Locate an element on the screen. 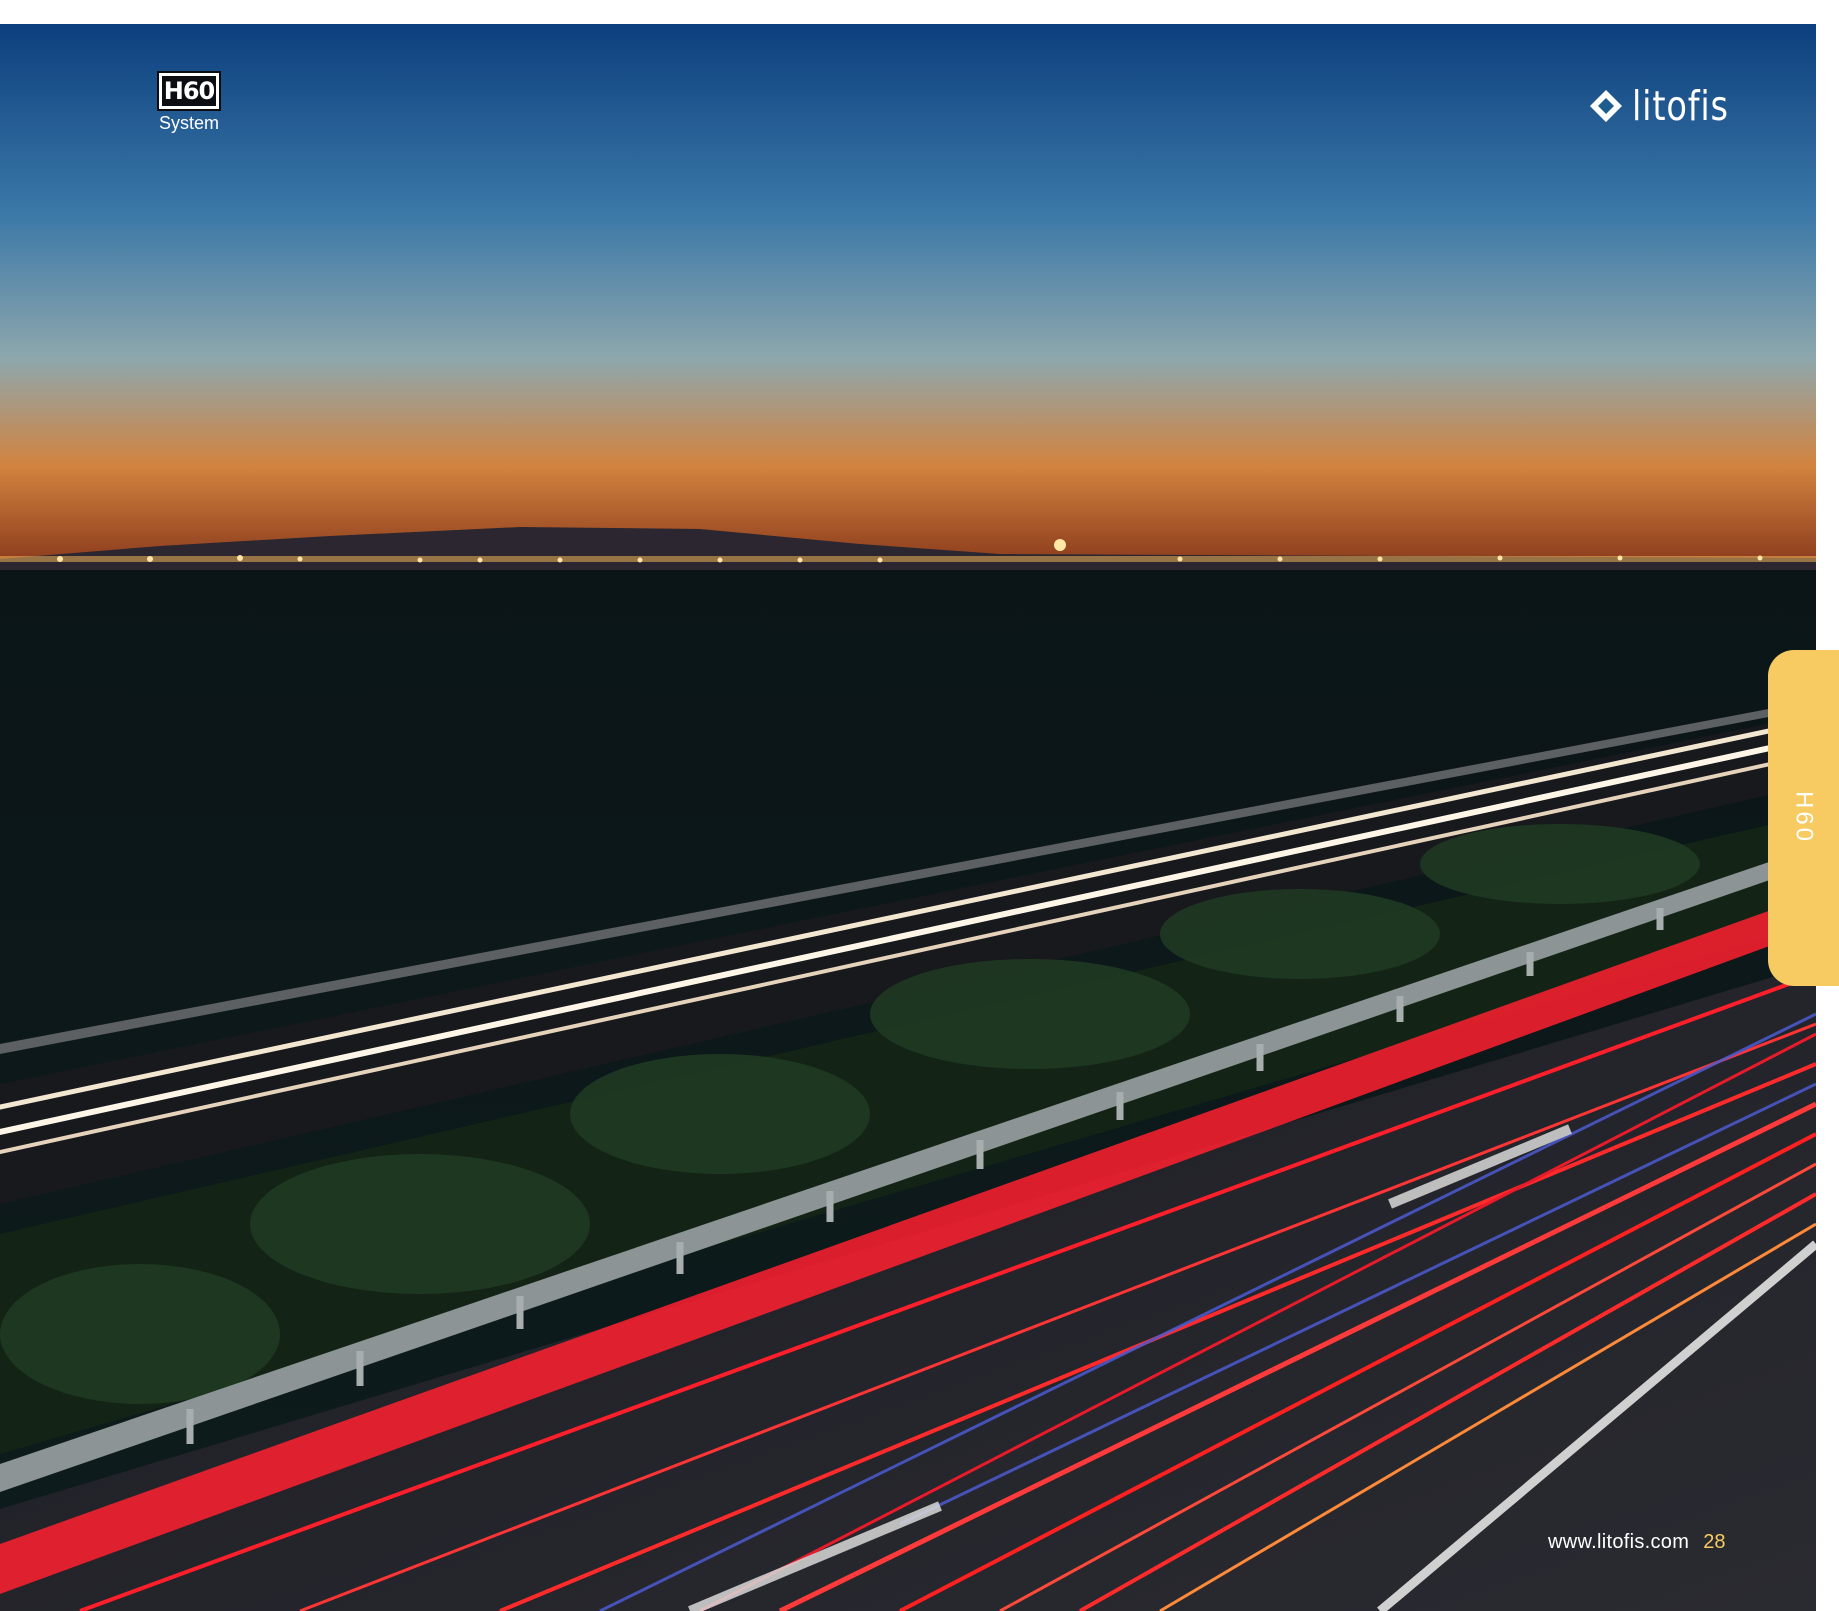  system-badge-sublabel: System is located at coordinates (188, 123).